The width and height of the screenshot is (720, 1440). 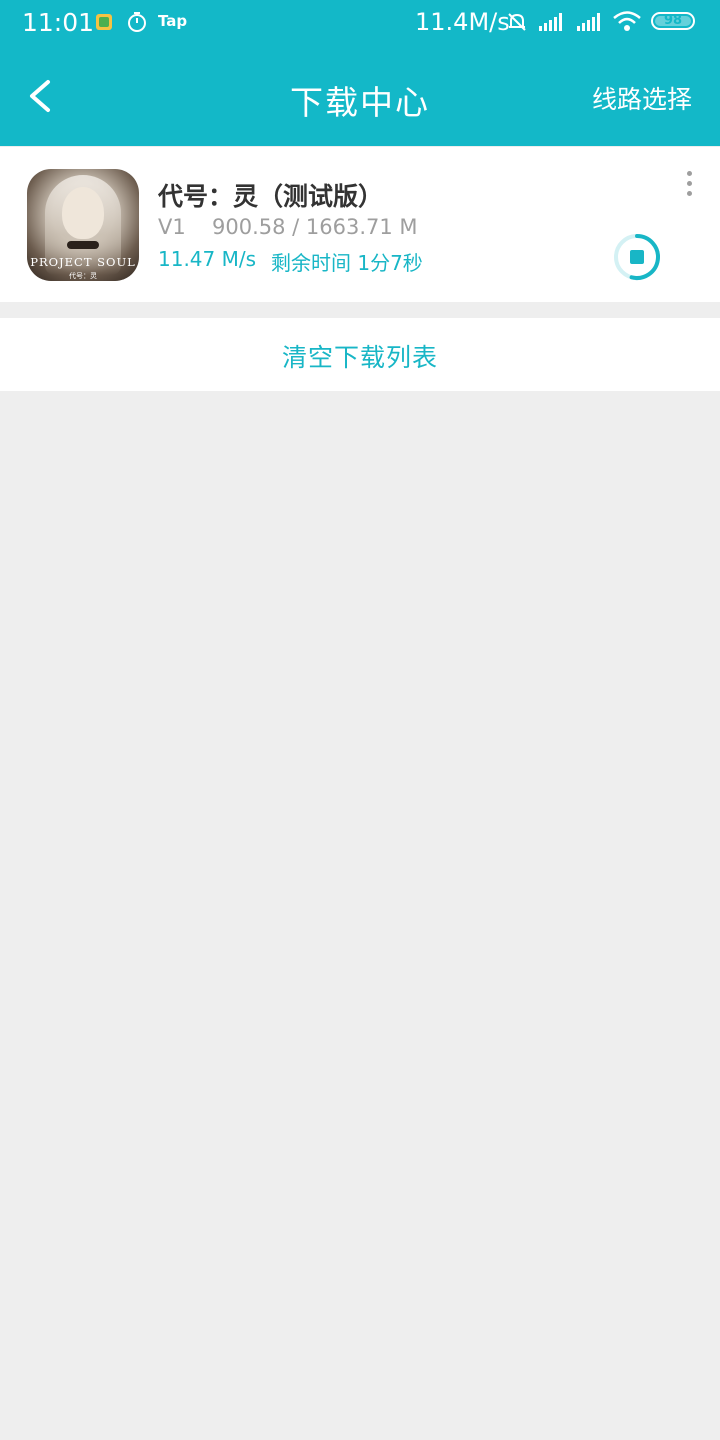 What do you see at coordinates (462, 22) in the screenshot?
I see `network-speed: 11.4M/s` at bounding box center [462, 22].